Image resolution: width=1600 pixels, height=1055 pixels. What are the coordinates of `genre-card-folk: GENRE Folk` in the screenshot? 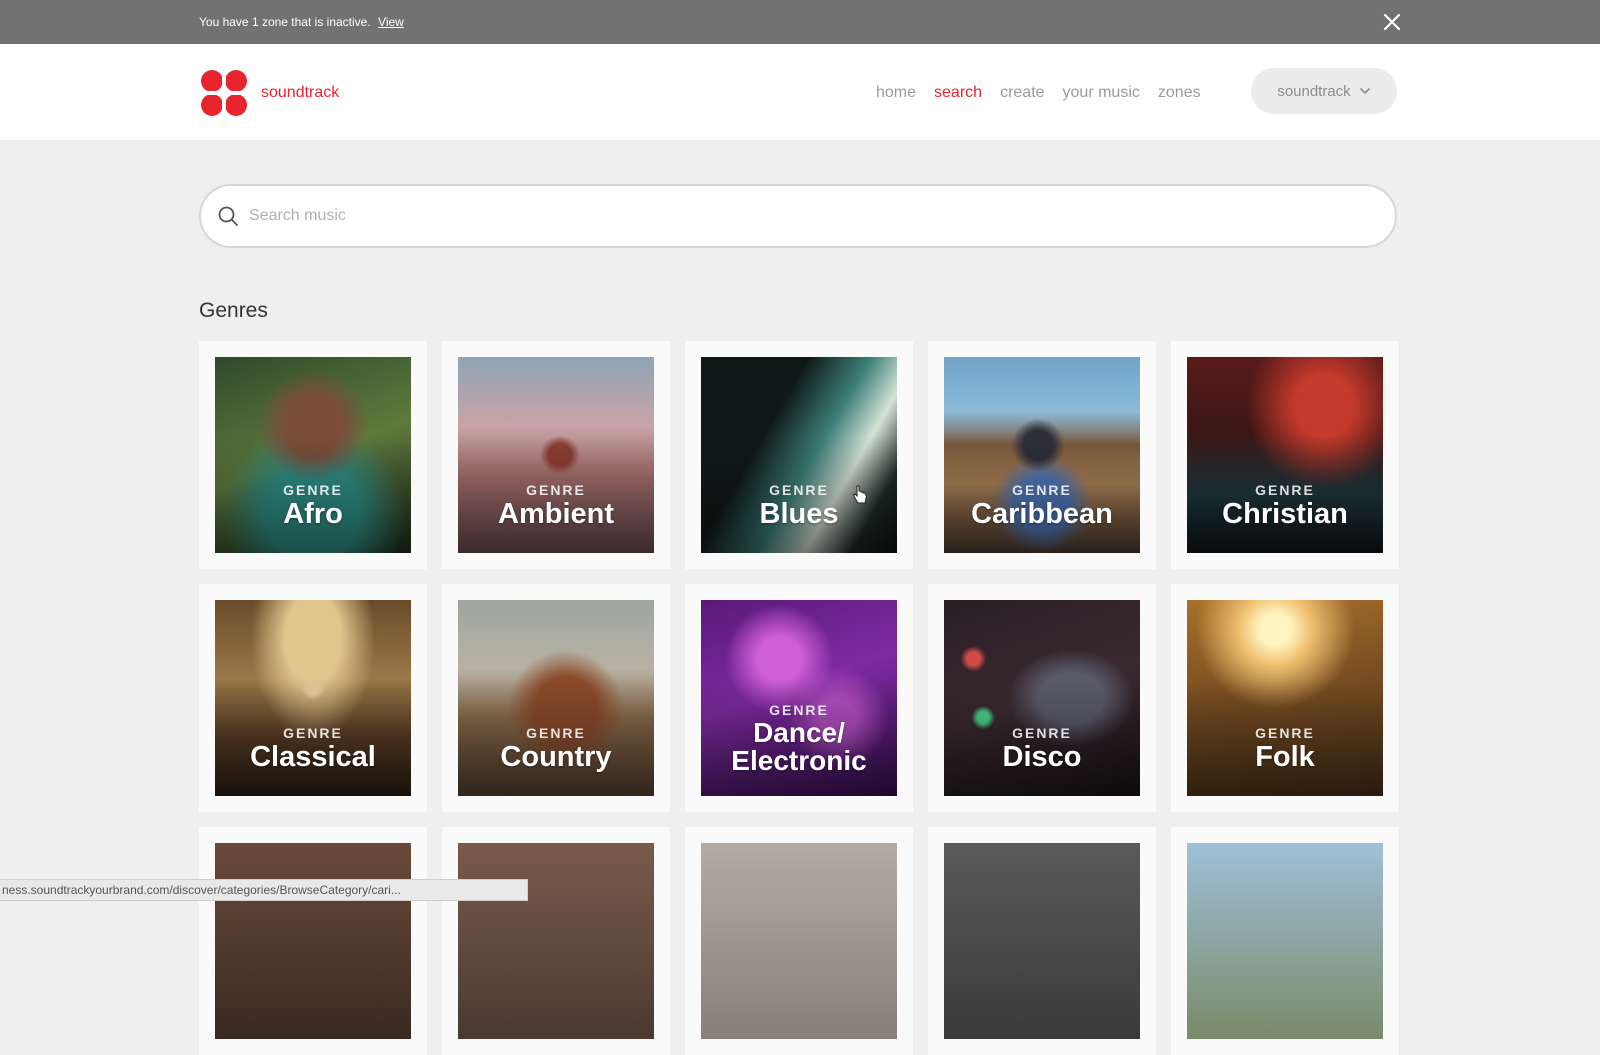 It's located at (1285, 698).